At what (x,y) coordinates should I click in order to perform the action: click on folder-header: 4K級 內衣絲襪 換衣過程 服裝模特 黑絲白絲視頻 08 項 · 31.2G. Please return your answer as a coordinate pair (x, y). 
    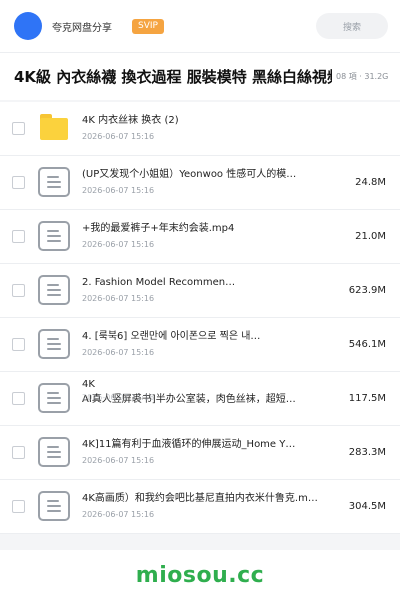
    Looking at the image, I should click on (200, 76).